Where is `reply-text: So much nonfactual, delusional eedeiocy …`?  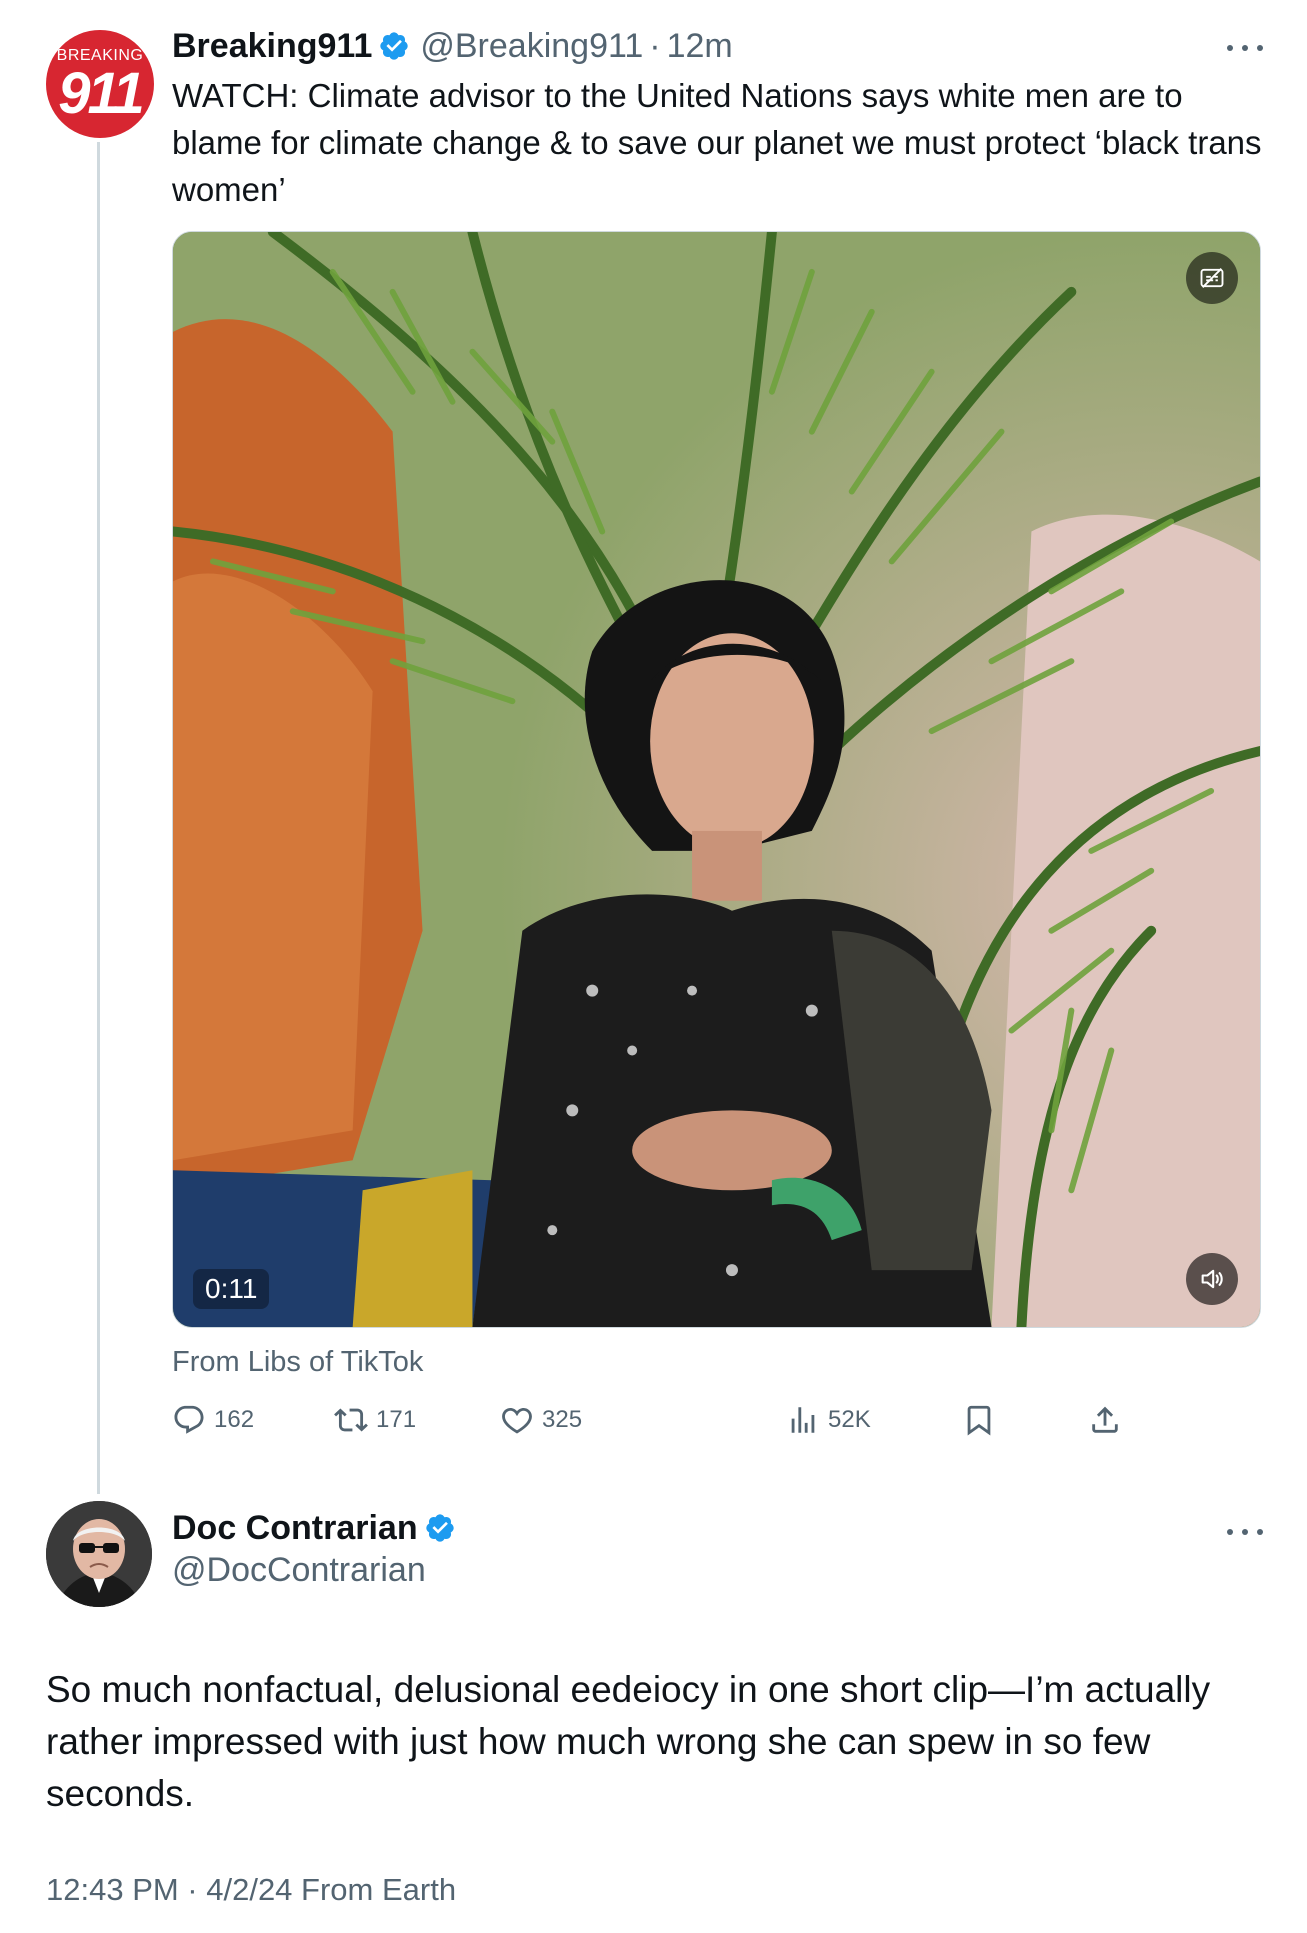 reply-text: So much nonfactual, delusional eedeiocy … is located at coordinates (628, 1741).